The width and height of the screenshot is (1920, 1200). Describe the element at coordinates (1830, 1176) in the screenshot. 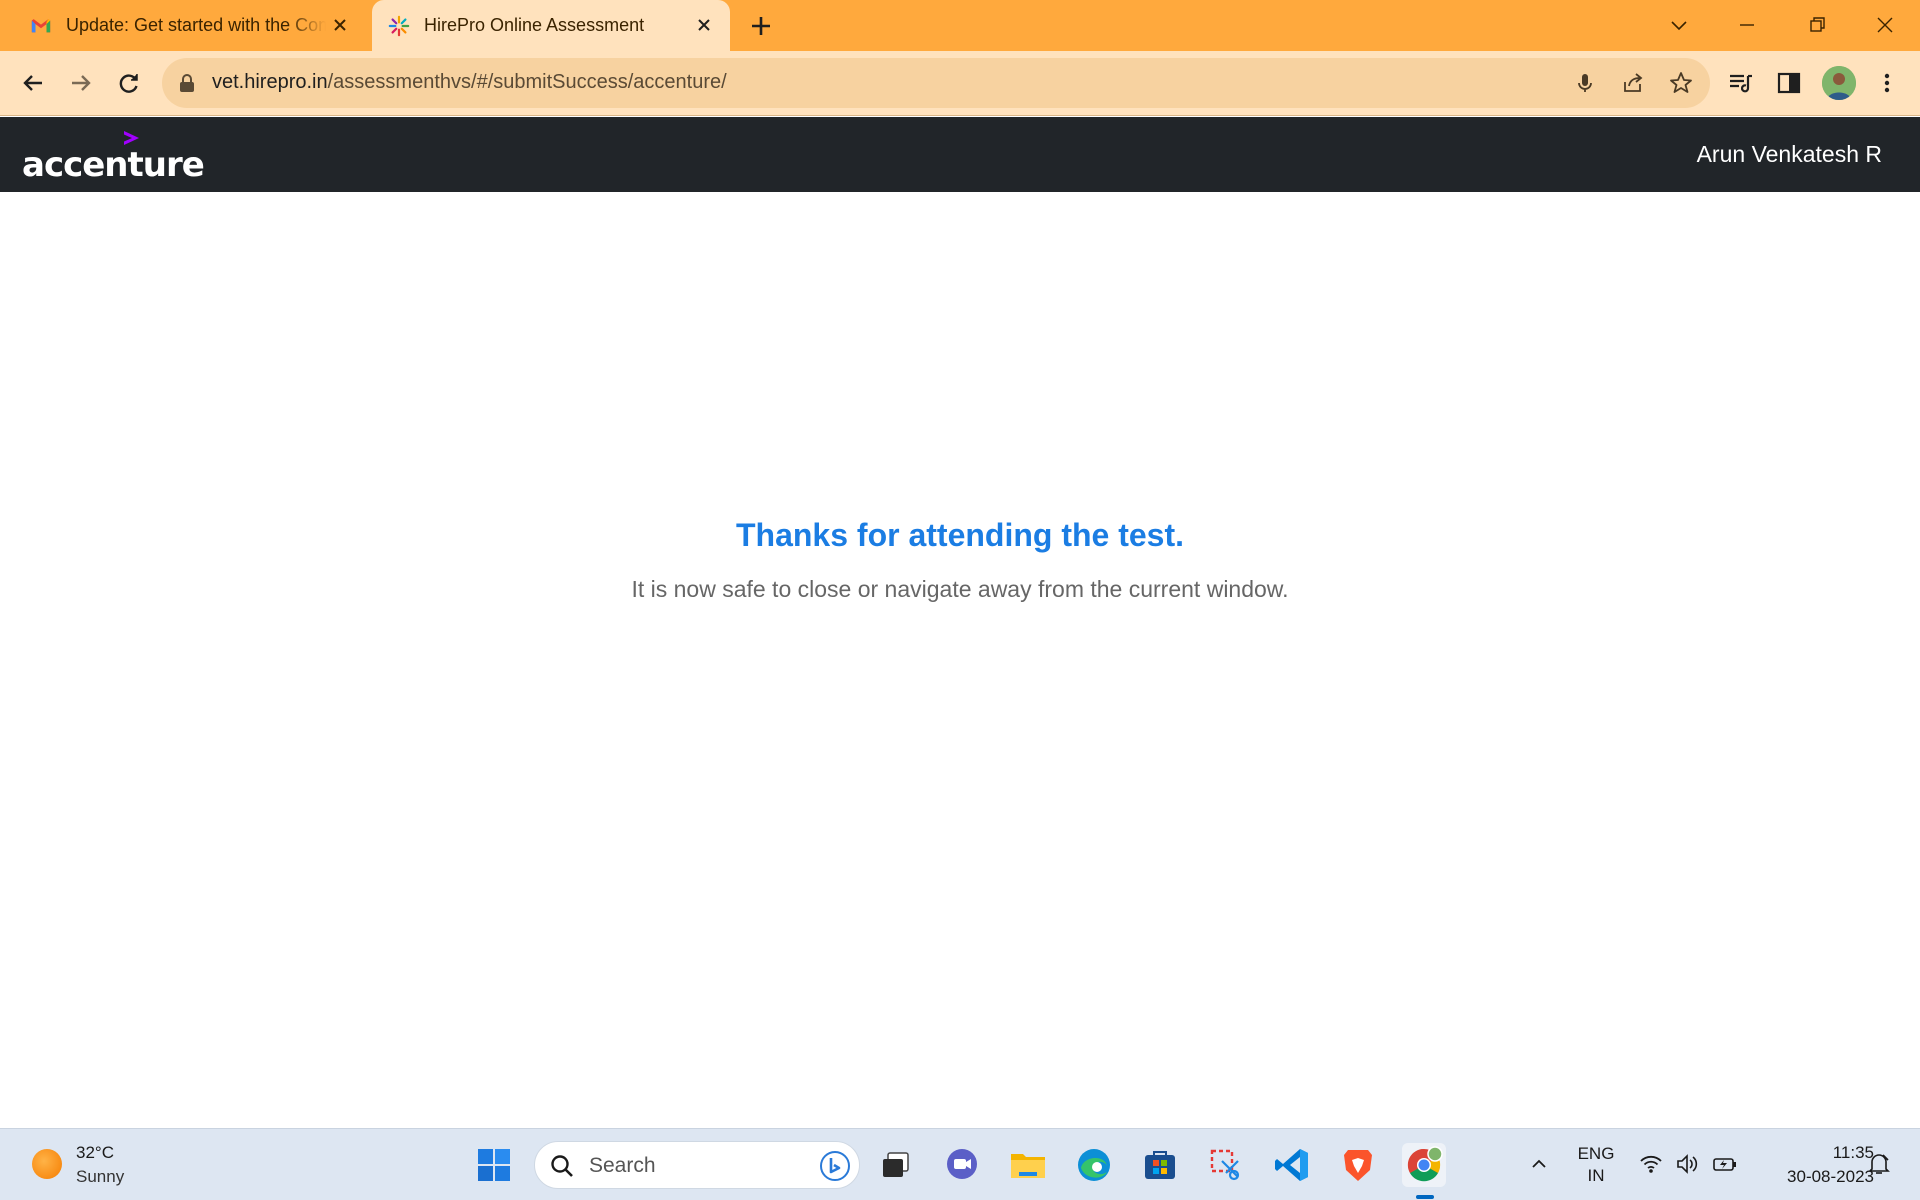

I see `clock-date: 30-08-2023` at that location.